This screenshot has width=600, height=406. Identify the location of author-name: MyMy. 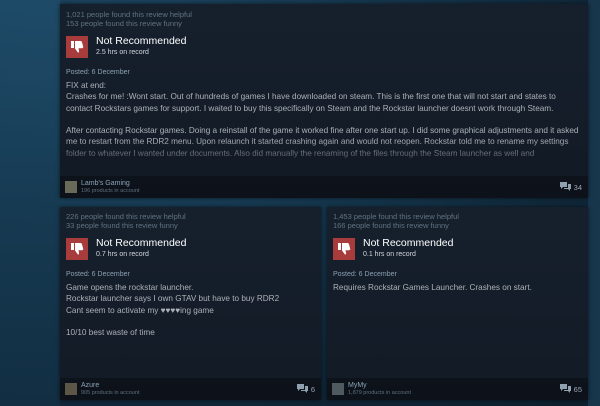
(379, 386).